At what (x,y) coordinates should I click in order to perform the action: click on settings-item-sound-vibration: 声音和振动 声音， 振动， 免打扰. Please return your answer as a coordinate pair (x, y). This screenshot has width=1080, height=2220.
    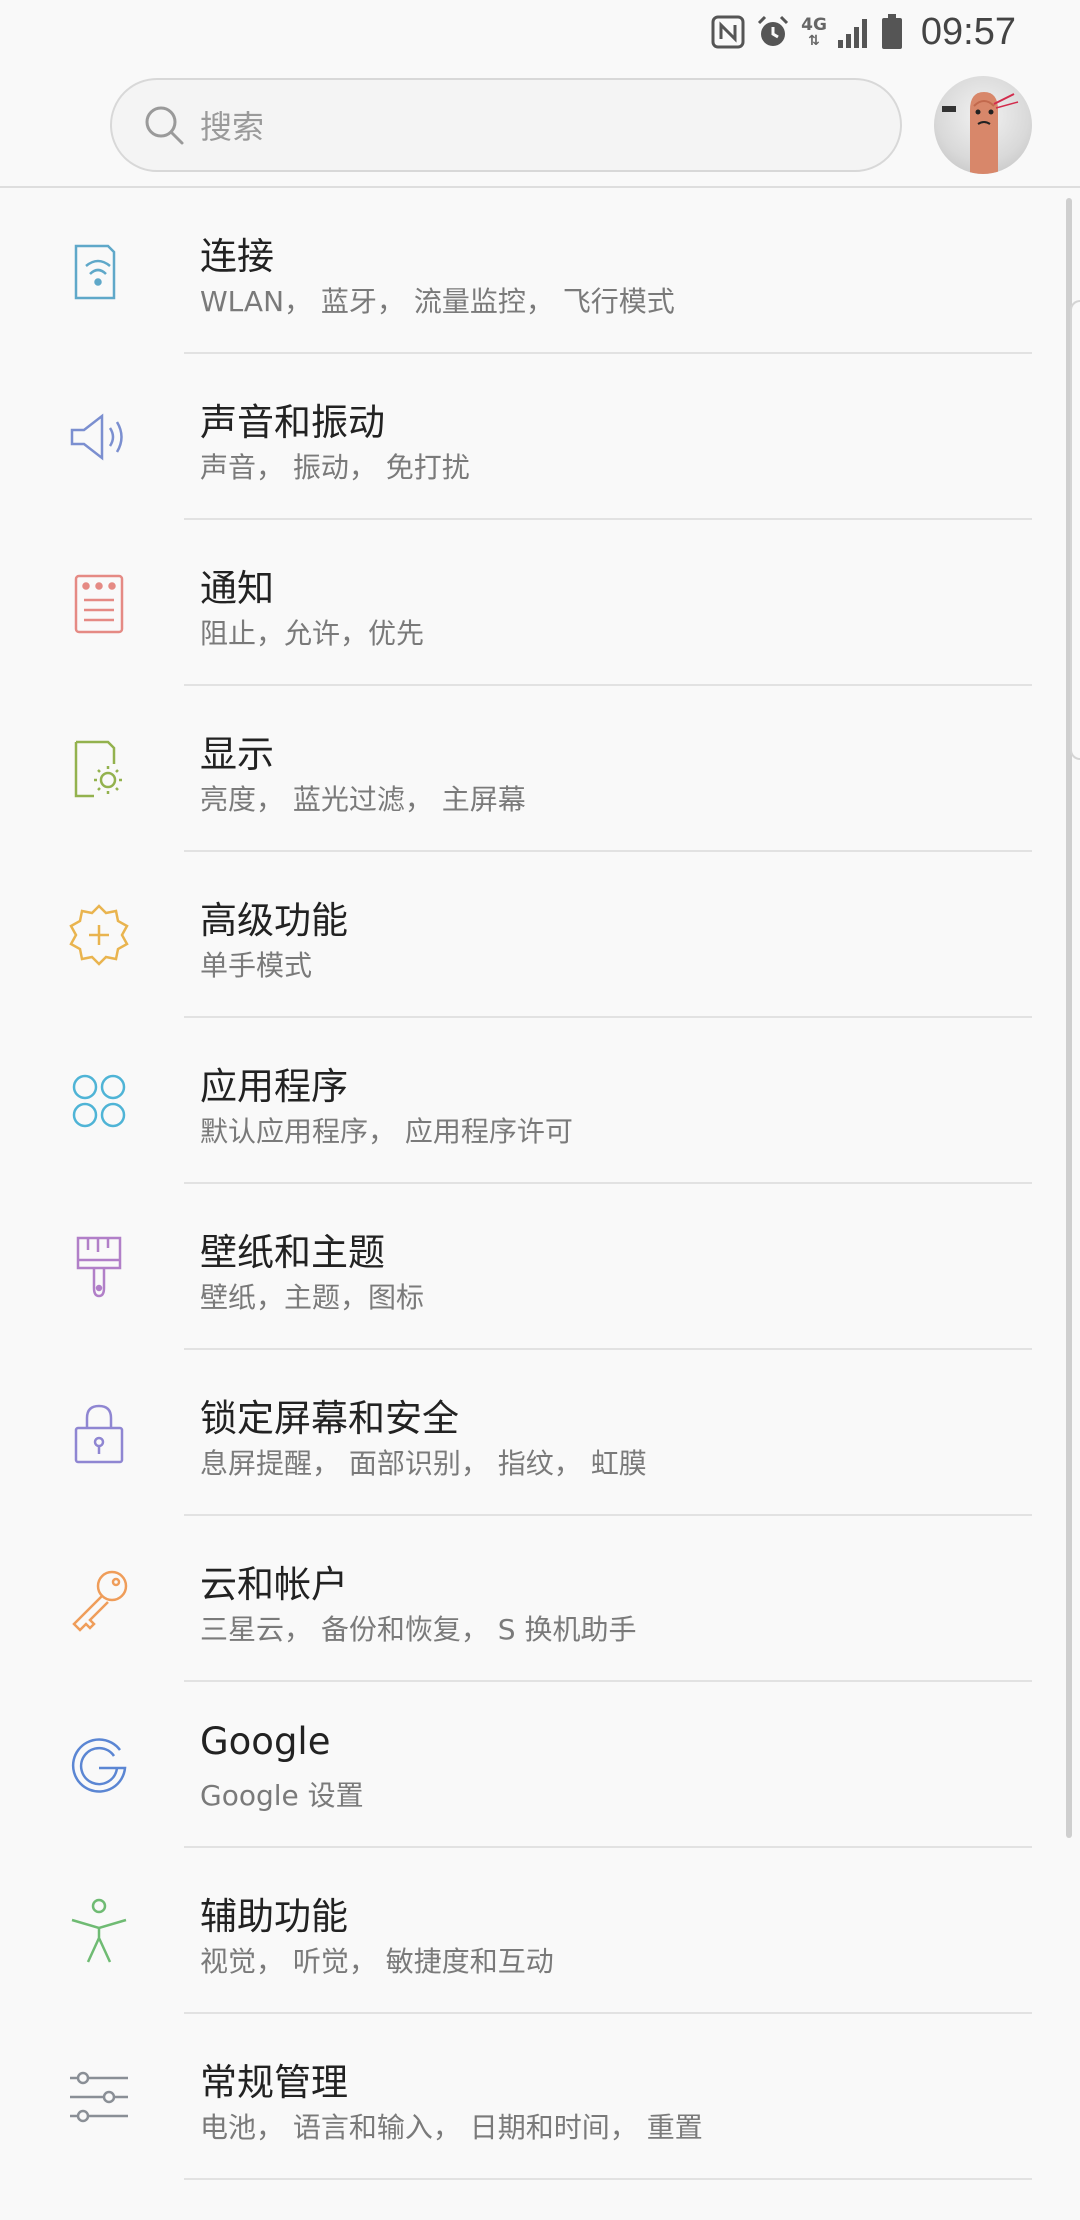
    Looking at the image, I should click on (540, 437).